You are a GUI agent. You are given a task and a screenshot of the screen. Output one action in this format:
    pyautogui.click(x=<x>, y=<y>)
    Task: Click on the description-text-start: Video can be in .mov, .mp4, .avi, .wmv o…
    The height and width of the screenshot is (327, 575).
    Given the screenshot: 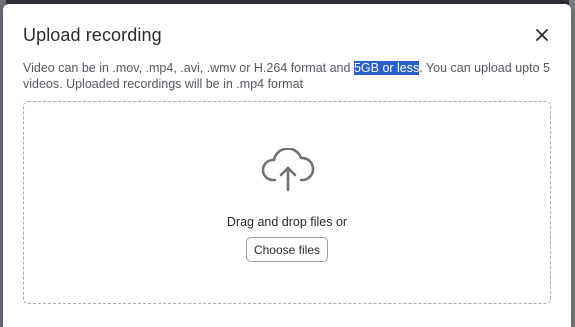 What is the action you would take?
    pyautogui.click(x=188, y=68)
    